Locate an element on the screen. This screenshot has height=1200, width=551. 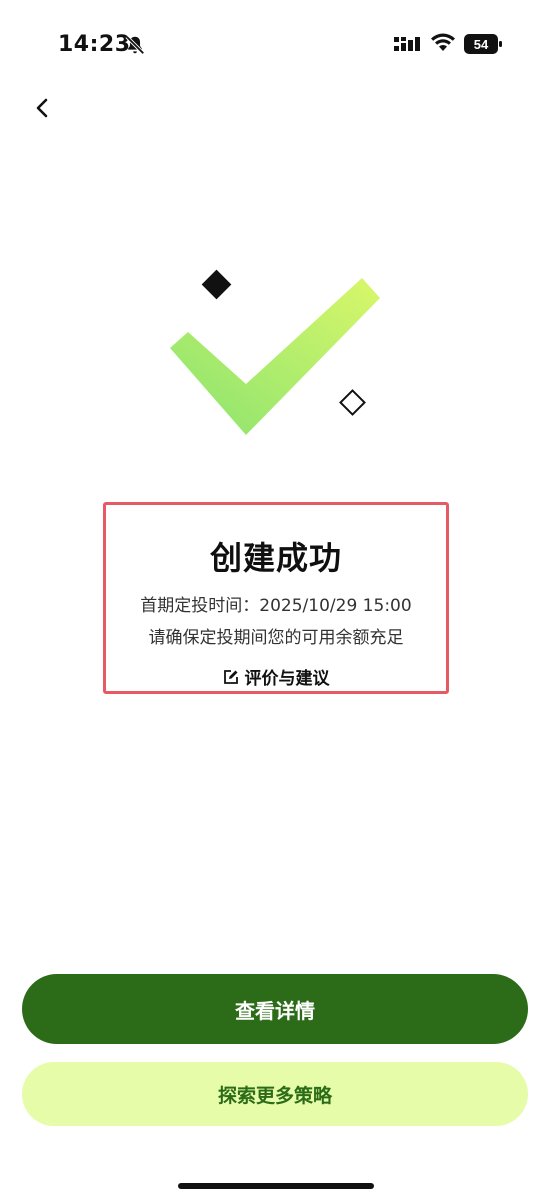
balance-notice: 请确保定投期间您的可用余额充足 is located at coordinates (276, 638).